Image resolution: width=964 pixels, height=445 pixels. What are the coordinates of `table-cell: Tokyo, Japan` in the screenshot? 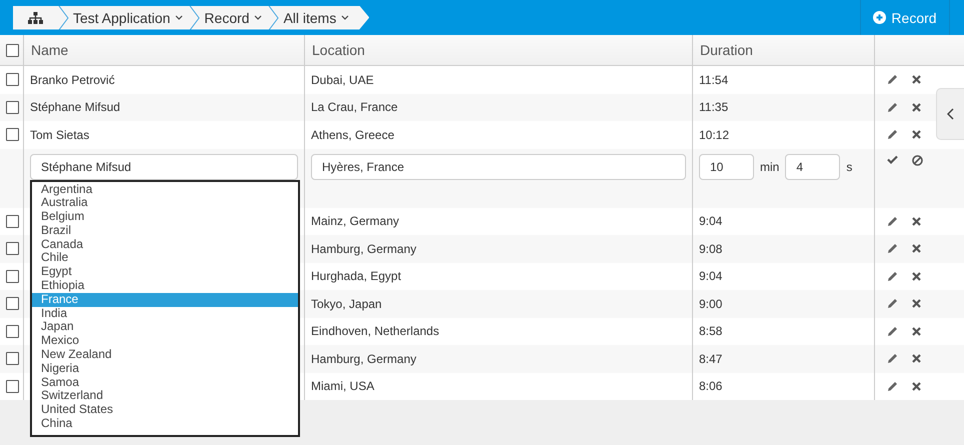 It's located at (346, 303).